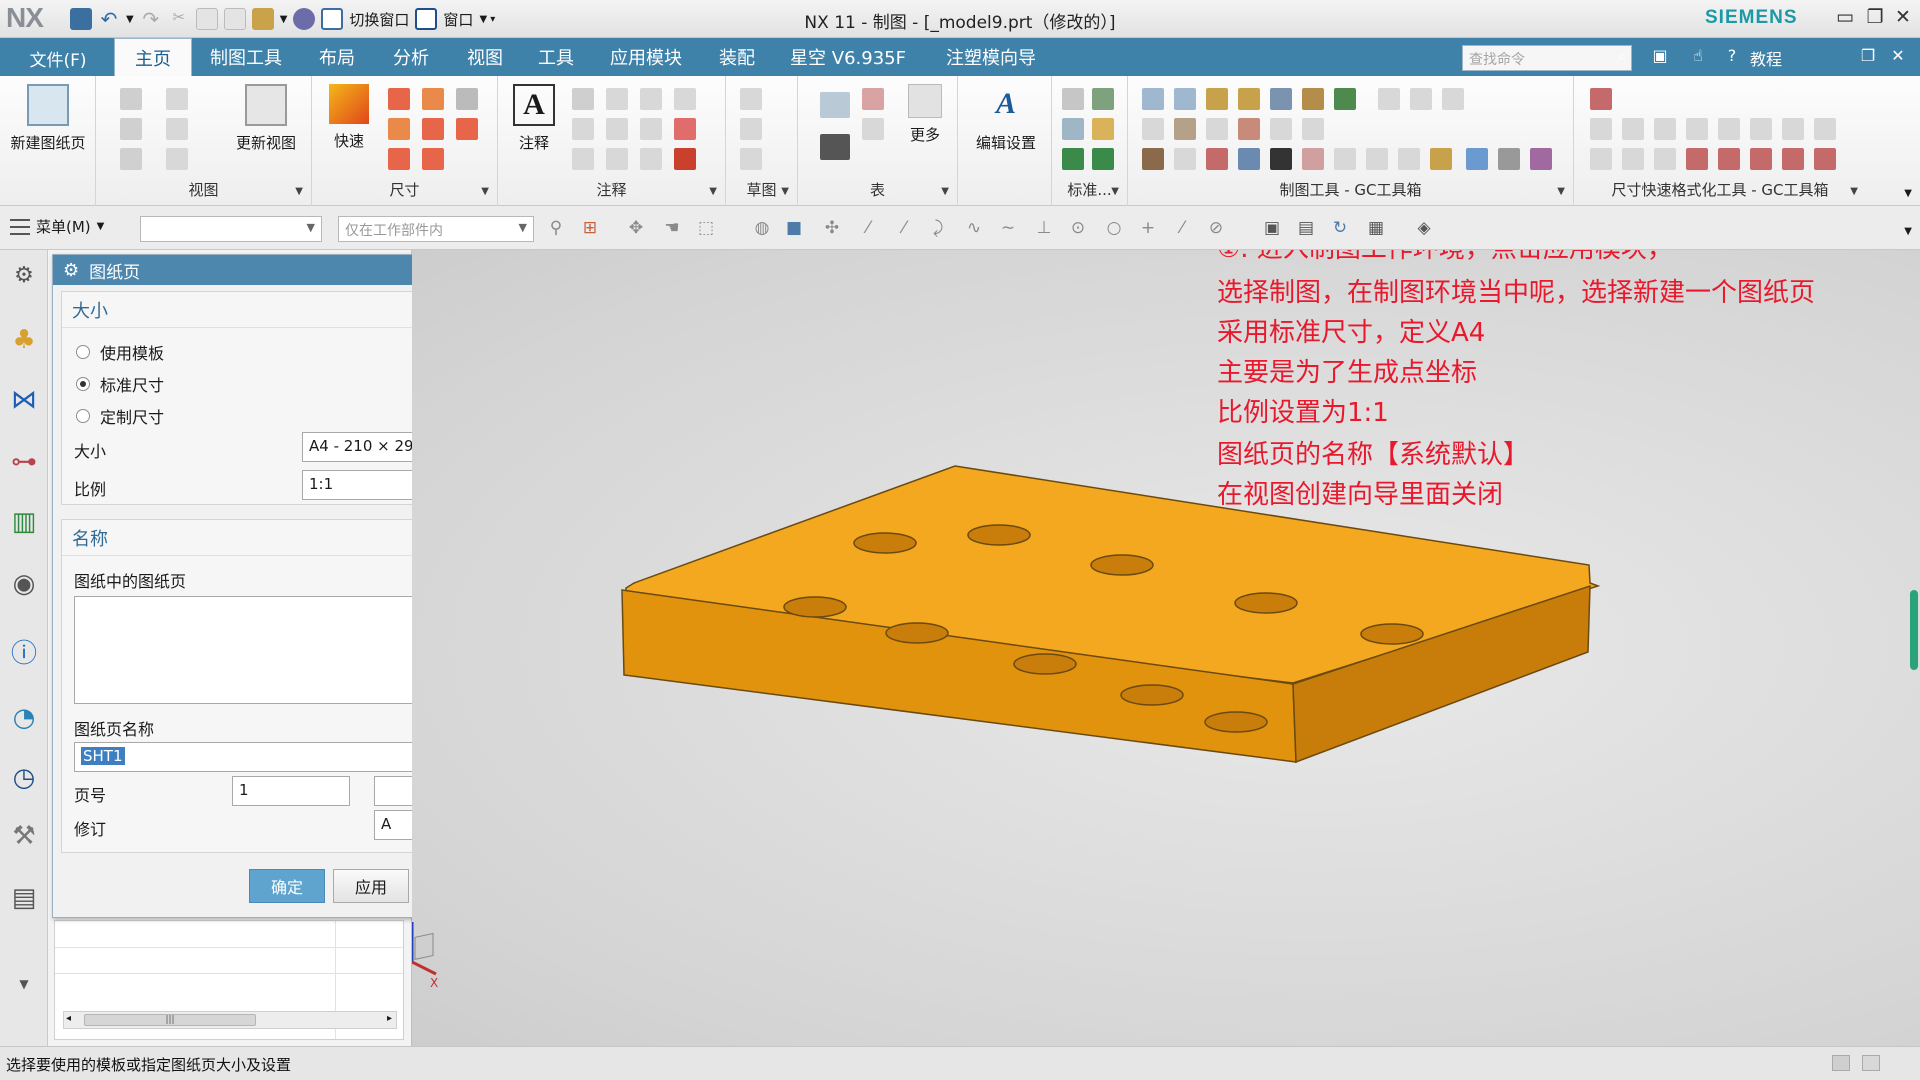  What do you see at coordinates (617, 99) in the screenshot?
I see `datum-icon` at bounding box center [617, 99].